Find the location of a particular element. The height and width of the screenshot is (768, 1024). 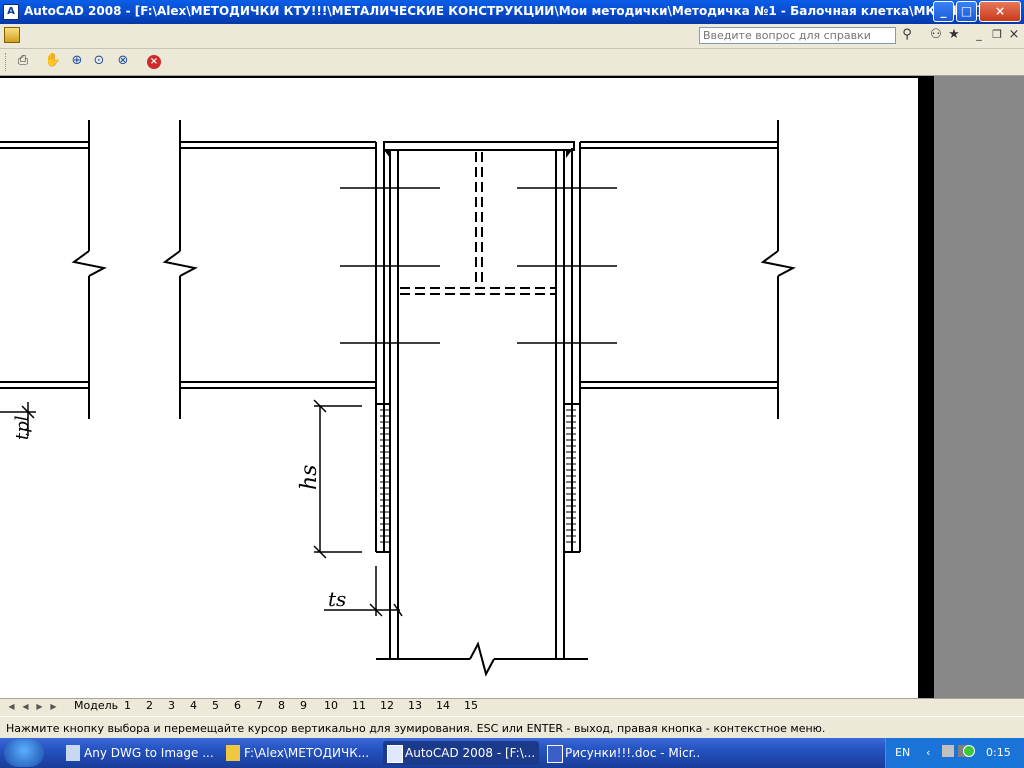

label-t-s: ts is located at coordinates (337, 599).